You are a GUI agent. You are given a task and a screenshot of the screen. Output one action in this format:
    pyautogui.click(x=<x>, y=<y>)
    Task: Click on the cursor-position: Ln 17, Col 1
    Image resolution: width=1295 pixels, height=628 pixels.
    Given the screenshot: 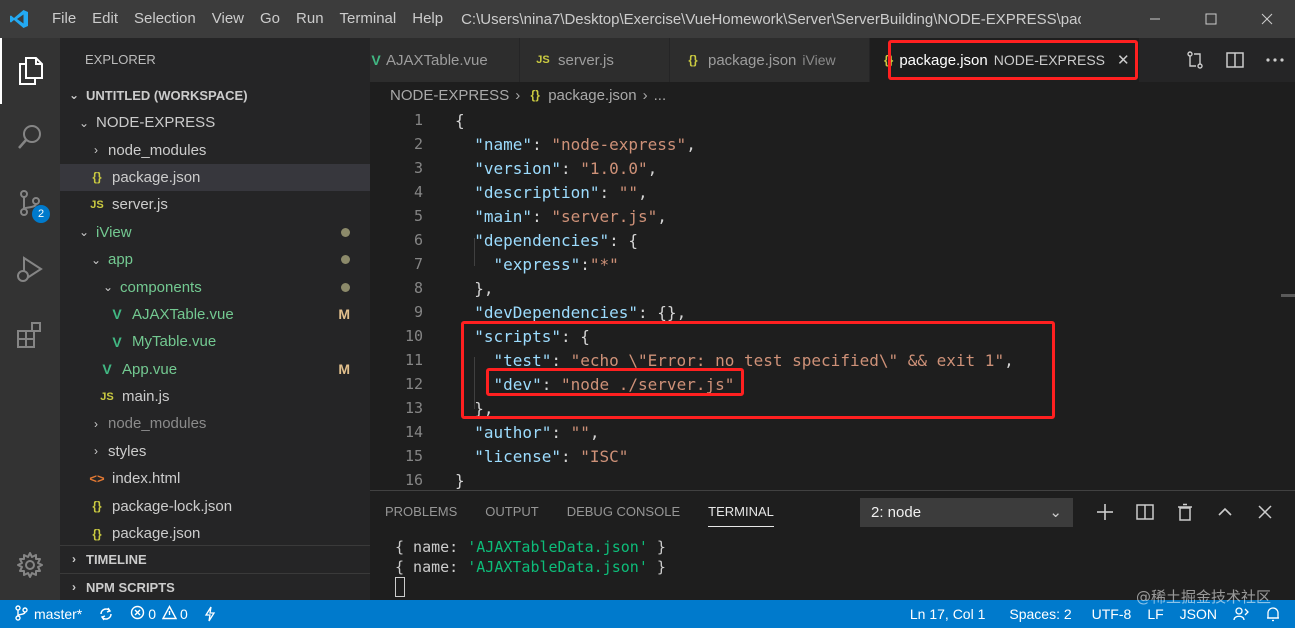 What is the action you would take?
    pyautogui.click(x=948, y=614)
    